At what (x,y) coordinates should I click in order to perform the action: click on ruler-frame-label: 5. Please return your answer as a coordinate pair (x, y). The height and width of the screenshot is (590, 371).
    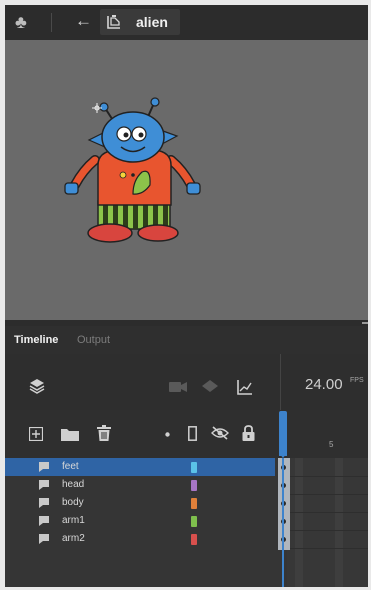
    Looking at the image, I should click on (331, 444).